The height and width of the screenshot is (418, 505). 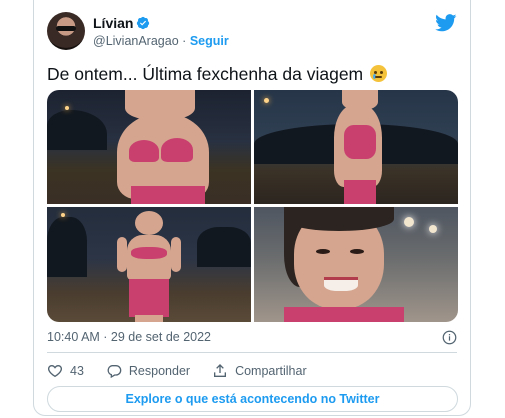 I want to click on verified-badge-icon, so click(x=143, y=23).